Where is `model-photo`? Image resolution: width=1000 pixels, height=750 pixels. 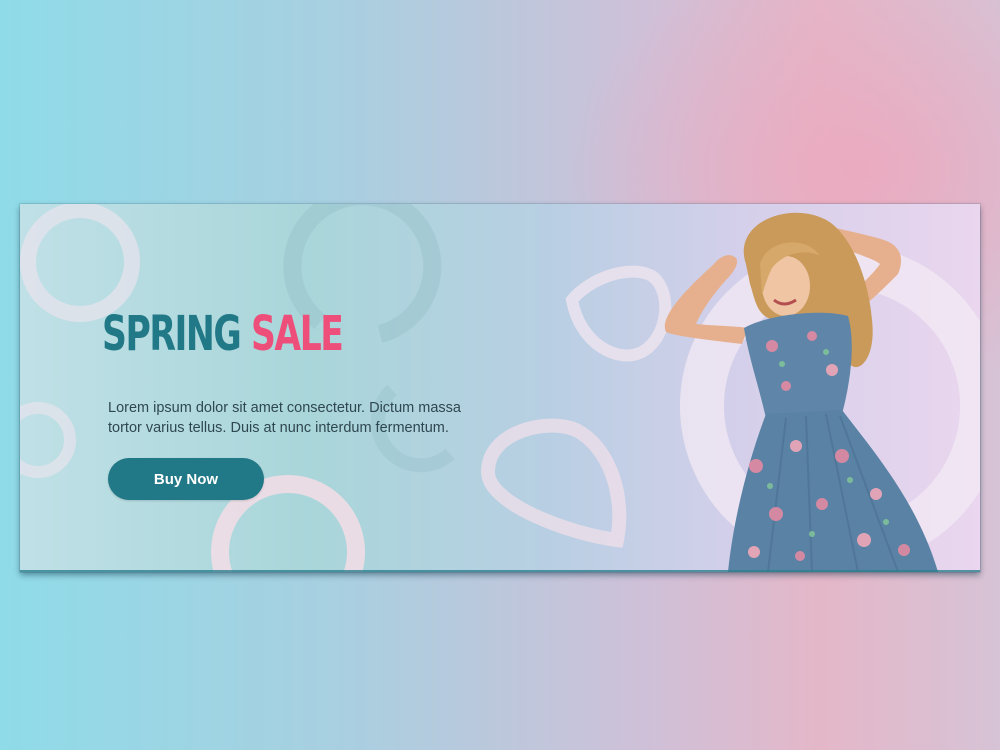
model-photo is located at coordinates (801, 392).